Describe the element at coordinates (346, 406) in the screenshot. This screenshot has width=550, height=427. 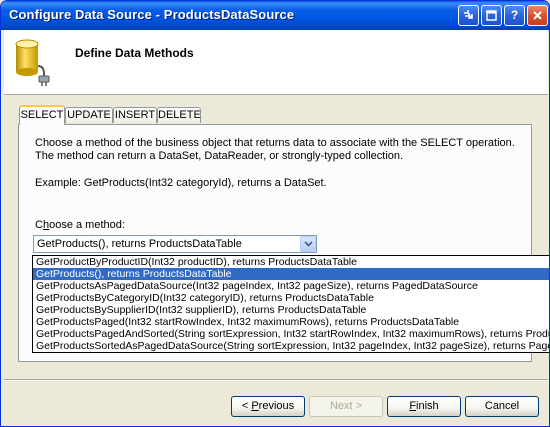
I see `next-button: Next >` at that location.